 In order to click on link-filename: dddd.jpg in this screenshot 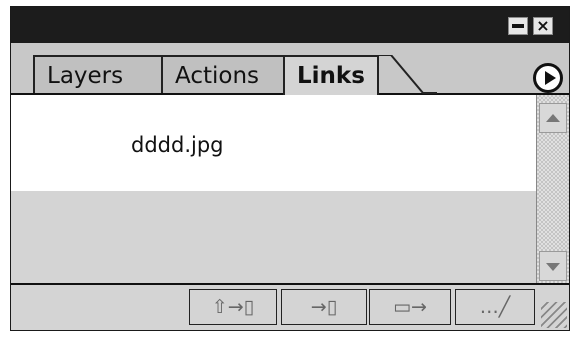, I will do `click(177, 145)`.